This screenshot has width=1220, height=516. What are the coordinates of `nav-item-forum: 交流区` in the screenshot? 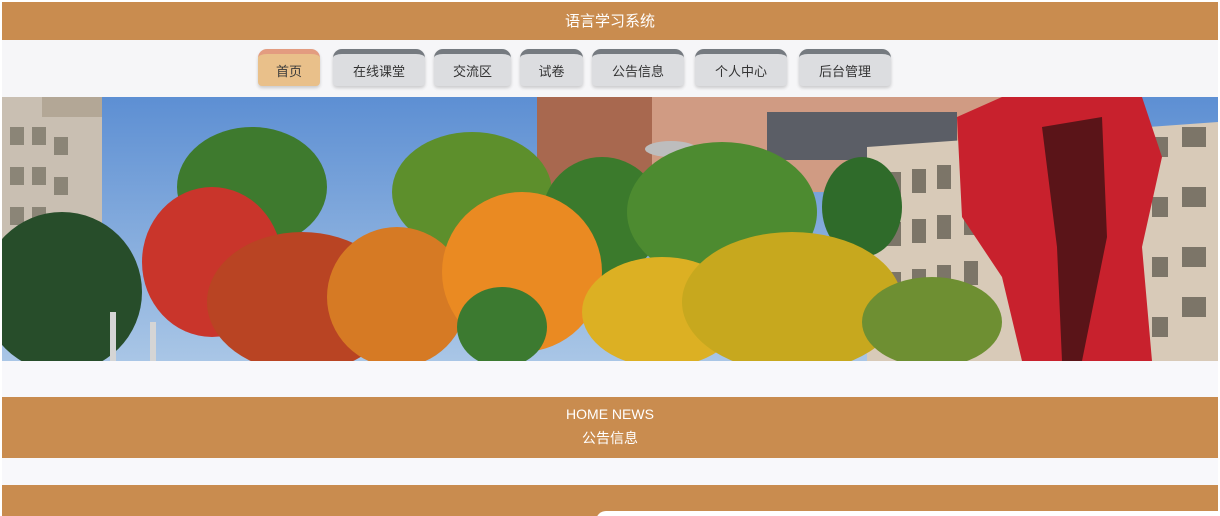 It's located at (472, 67).